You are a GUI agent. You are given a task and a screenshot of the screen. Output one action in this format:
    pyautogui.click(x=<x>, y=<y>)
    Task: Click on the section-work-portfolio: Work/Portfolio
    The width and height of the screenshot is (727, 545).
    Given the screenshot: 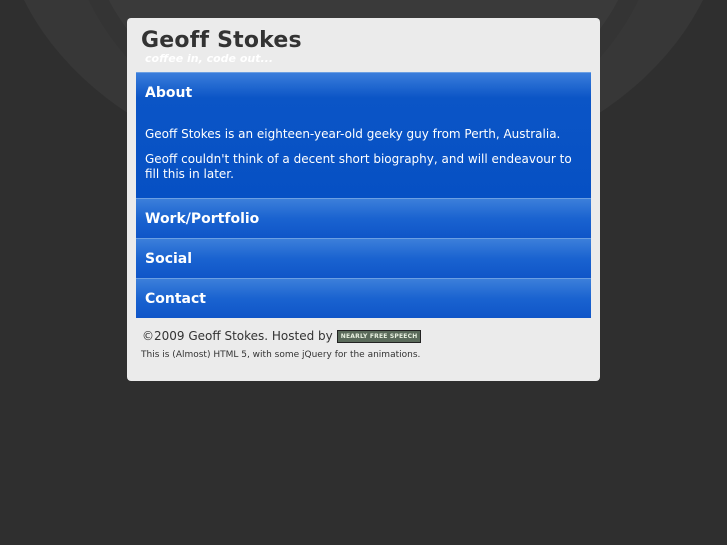 What is the action you would take?
    pyautogui.click(x=363, y=218)
    